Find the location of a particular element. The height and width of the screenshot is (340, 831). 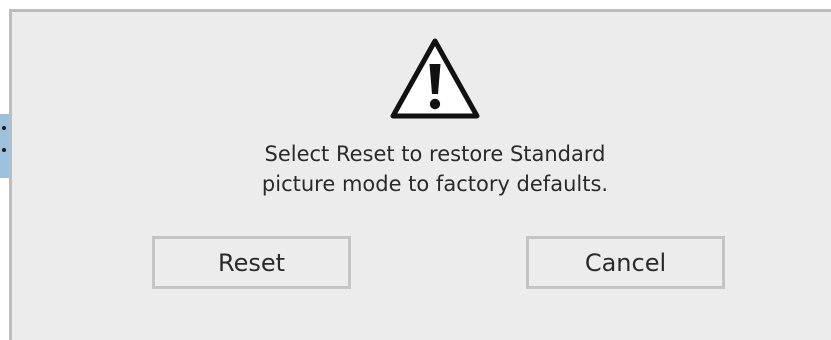

warning-triangle-icon is located at coordinates (435, 78).